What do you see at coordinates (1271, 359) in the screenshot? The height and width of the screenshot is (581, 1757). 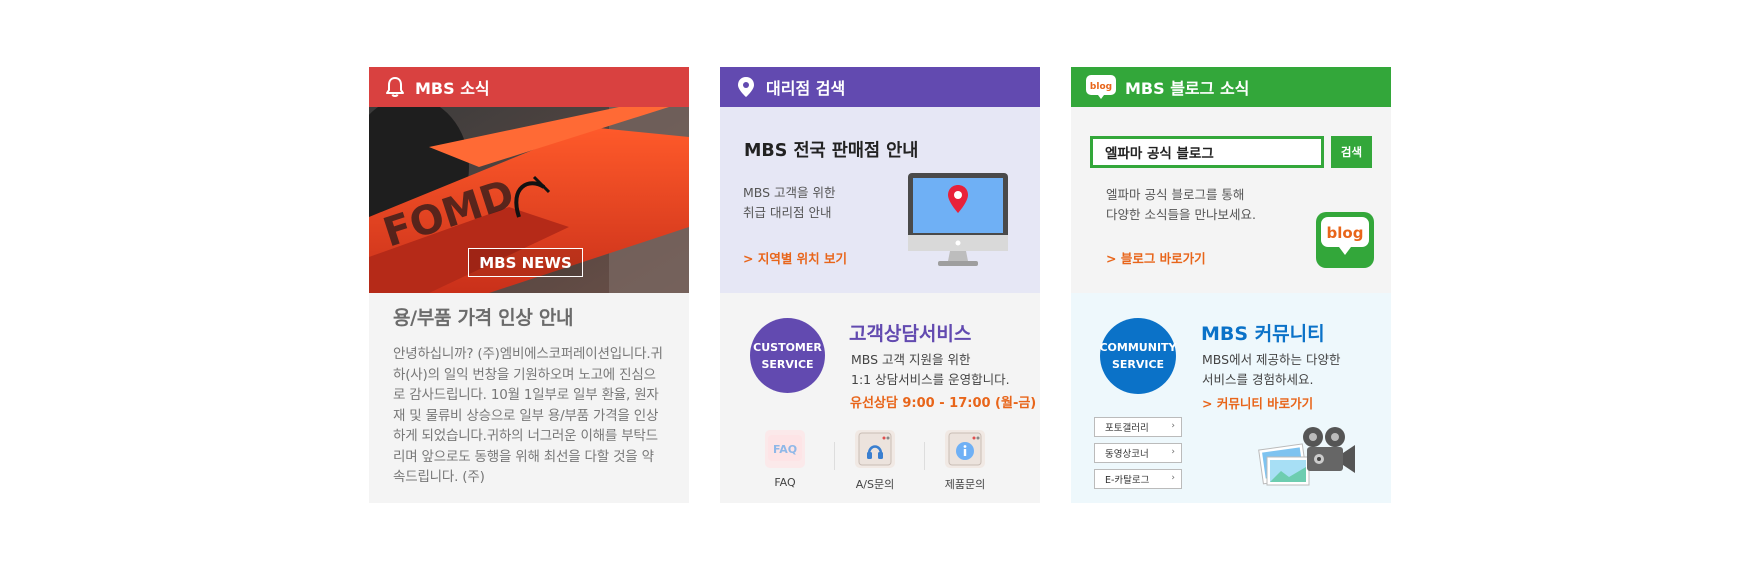 I see `community-desc-line1: MBS에서 제공하는 다양한` at bounding box center [1271, 359].